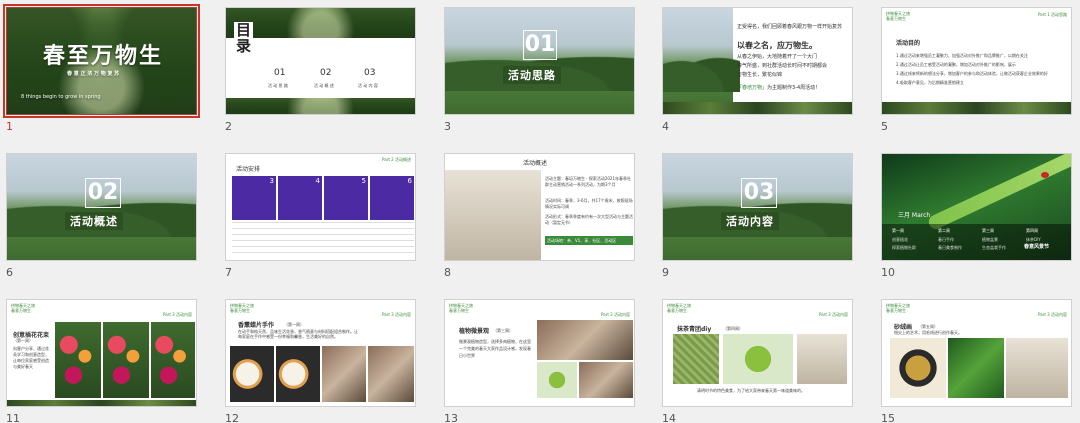 Image resolution: width=1080 pixels, height=423 pixels. I want to click on act-2: 春日手作, so click(946, 239).